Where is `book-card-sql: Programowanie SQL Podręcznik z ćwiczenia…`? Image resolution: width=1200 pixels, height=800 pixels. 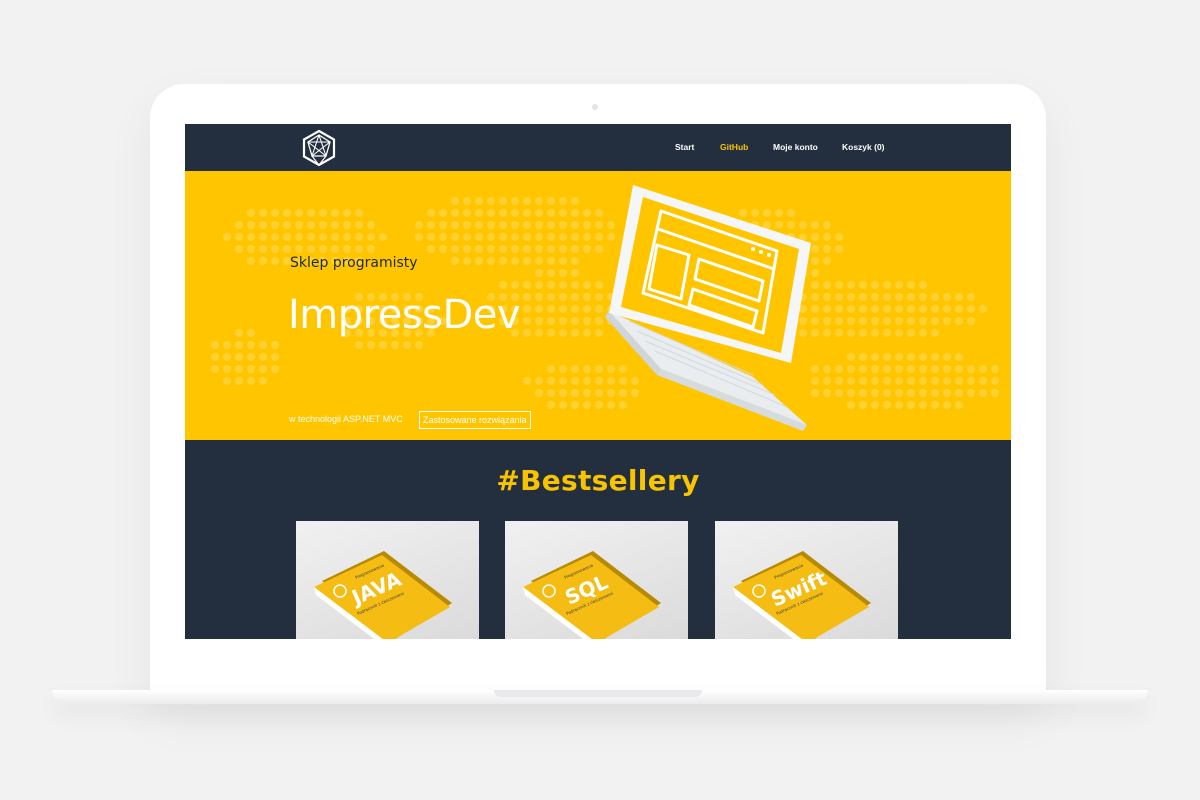 book-card-sql: Programowanie SQL Podręcznik z ćwiczenia… is located at coordinates (596, 580).